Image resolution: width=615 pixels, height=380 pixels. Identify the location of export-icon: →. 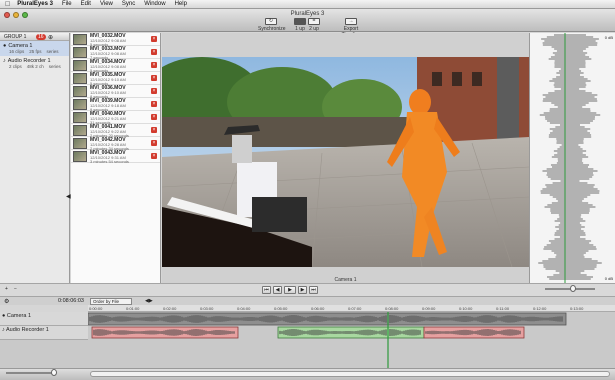
(351, 21).